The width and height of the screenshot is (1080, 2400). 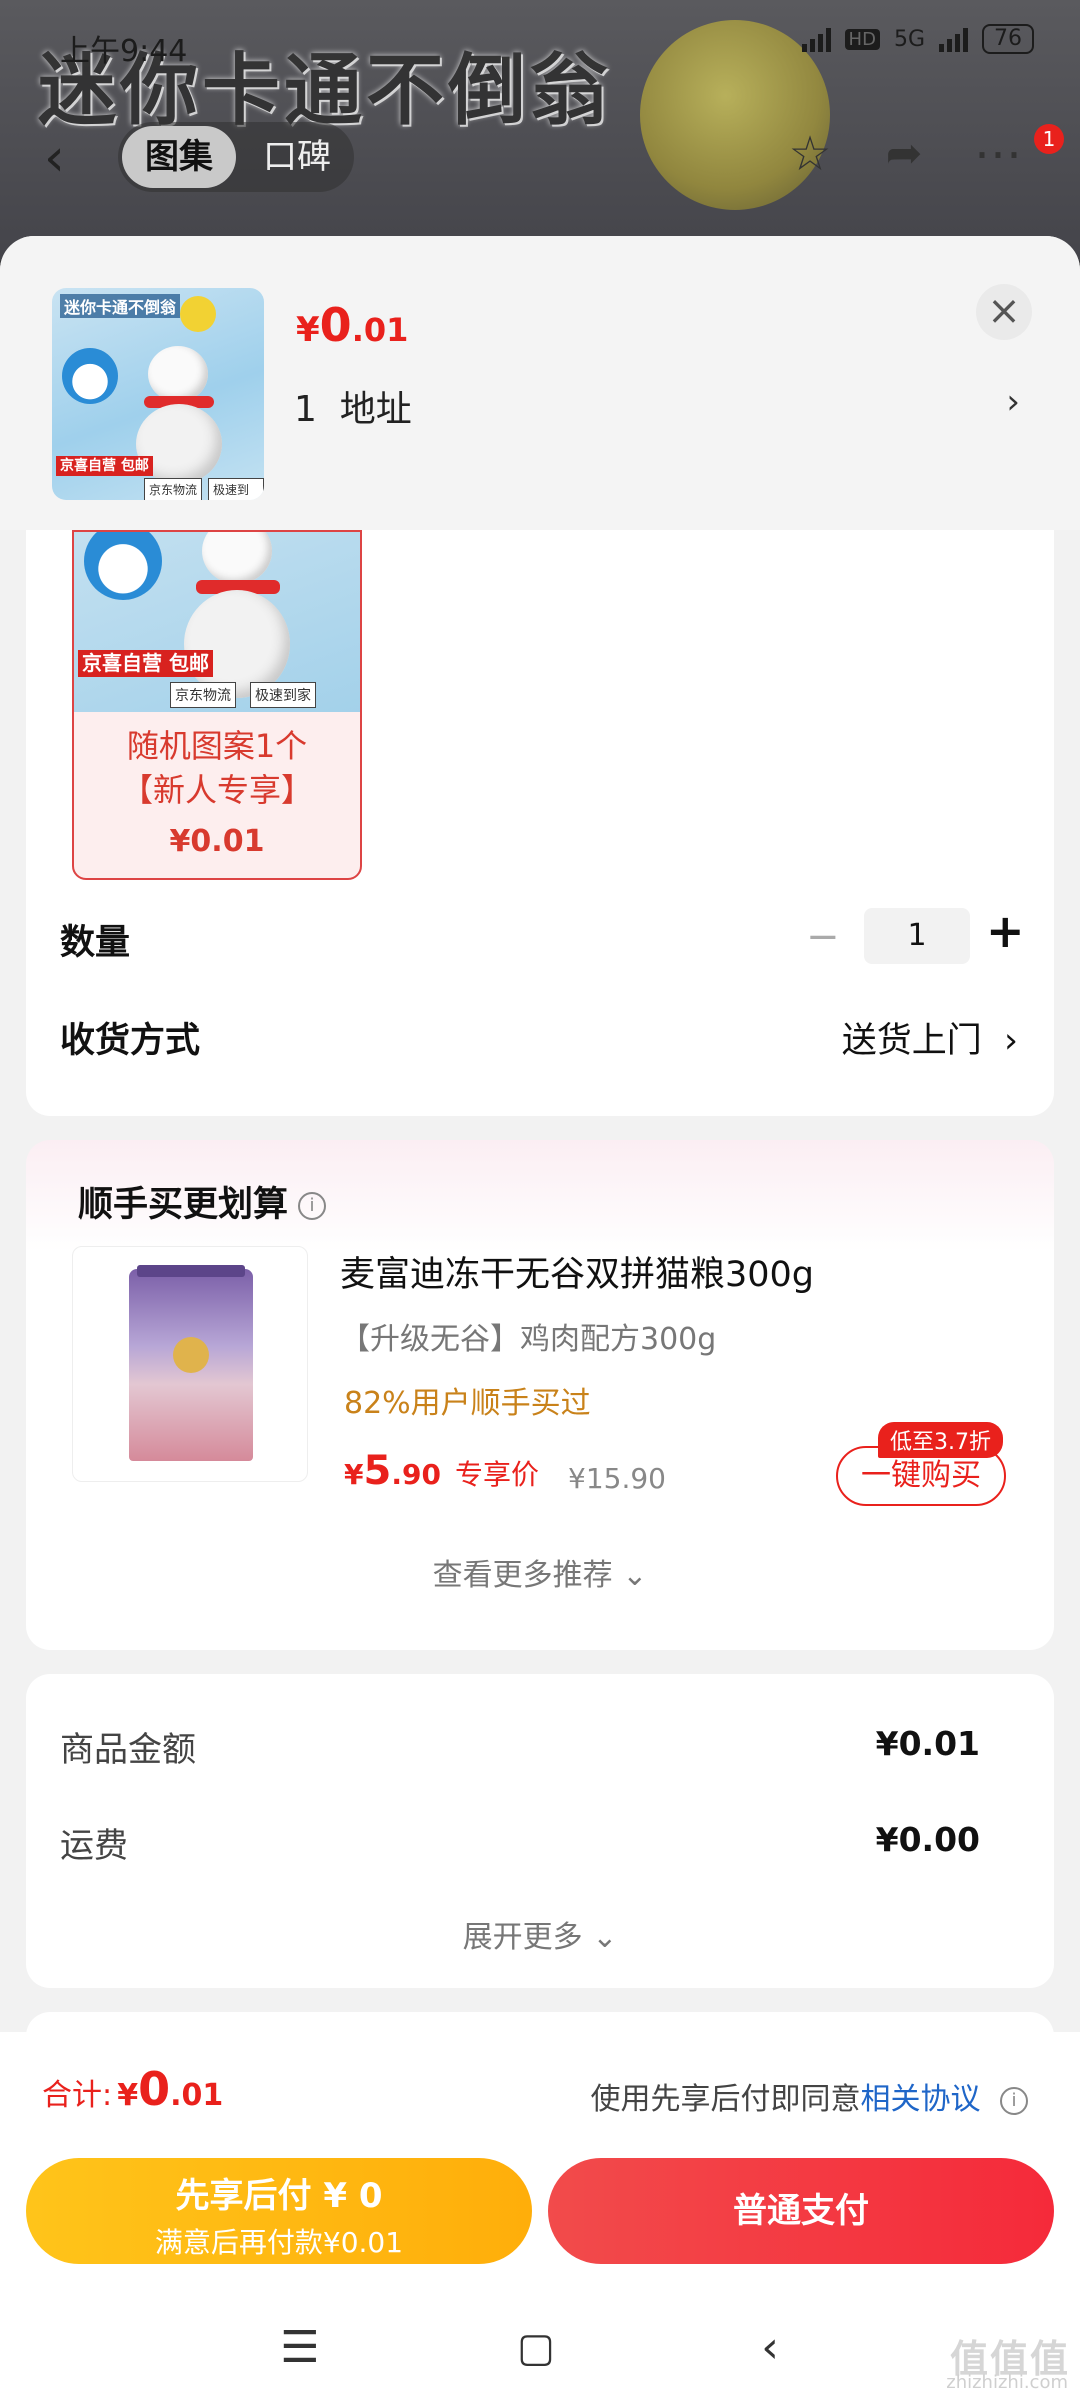 I want to click on total-label: 合计:, so click(x=77, y=2095).